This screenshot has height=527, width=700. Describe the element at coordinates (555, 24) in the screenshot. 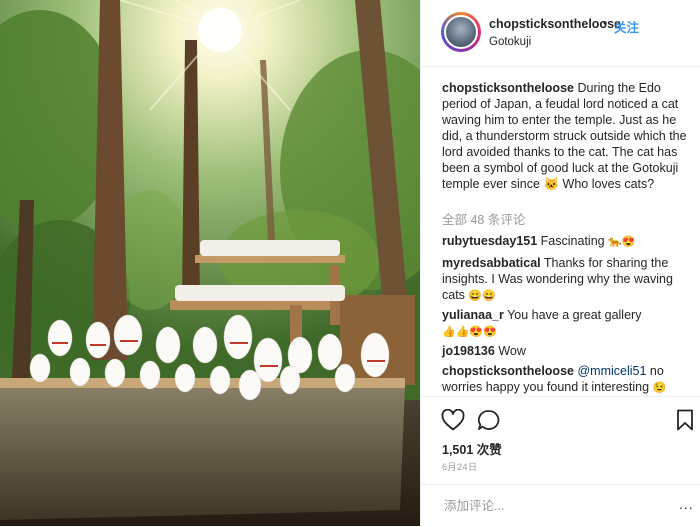

I see `header-username: chopsticksontheloose` at that location.